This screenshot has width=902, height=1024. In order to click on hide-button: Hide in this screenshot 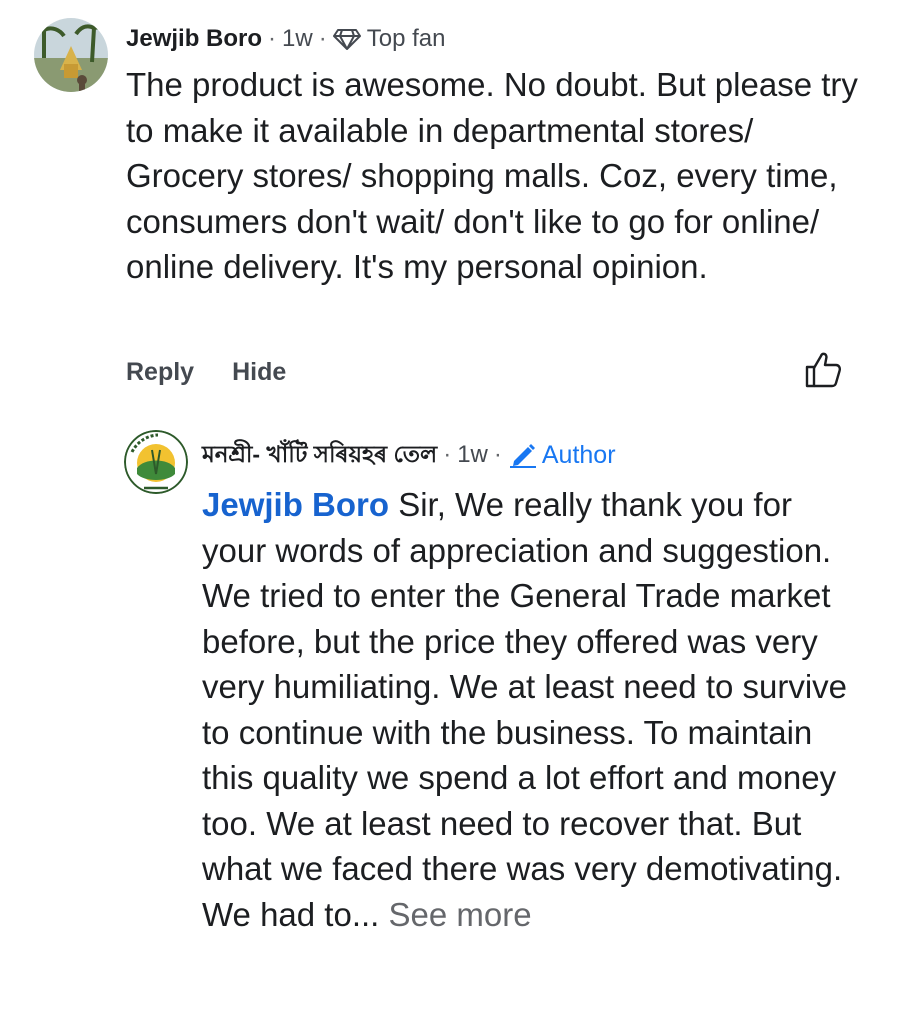, I will do `click(259, 372)`.